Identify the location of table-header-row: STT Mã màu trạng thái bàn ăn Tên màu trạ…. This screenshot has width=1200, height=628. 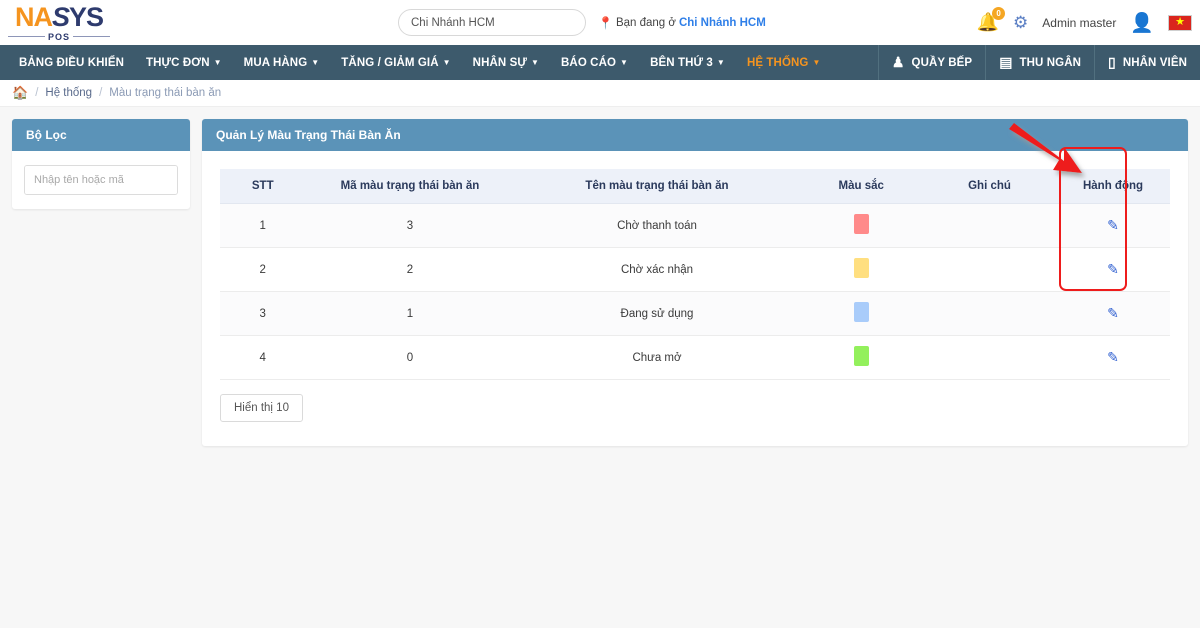
(695, 186).